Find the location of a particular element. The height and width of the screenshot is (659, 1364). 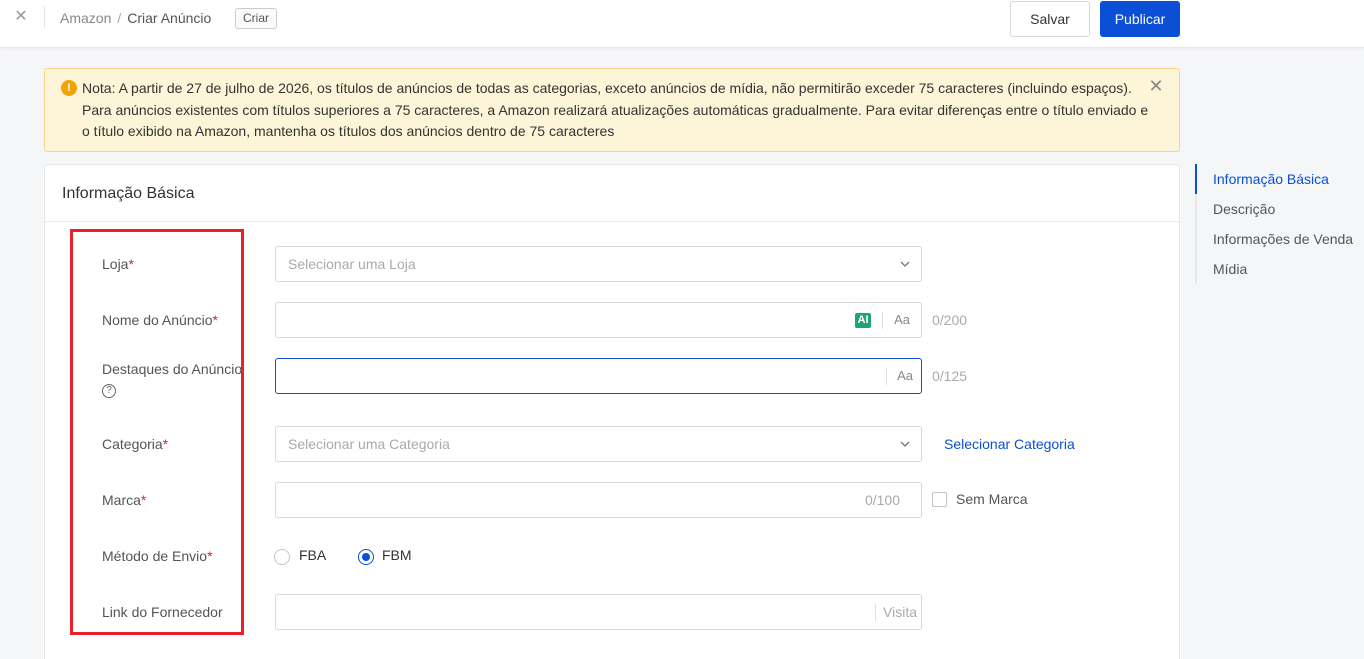

highlights-label: Destaques do Anúncio ? is located at coordinates (172, 379).